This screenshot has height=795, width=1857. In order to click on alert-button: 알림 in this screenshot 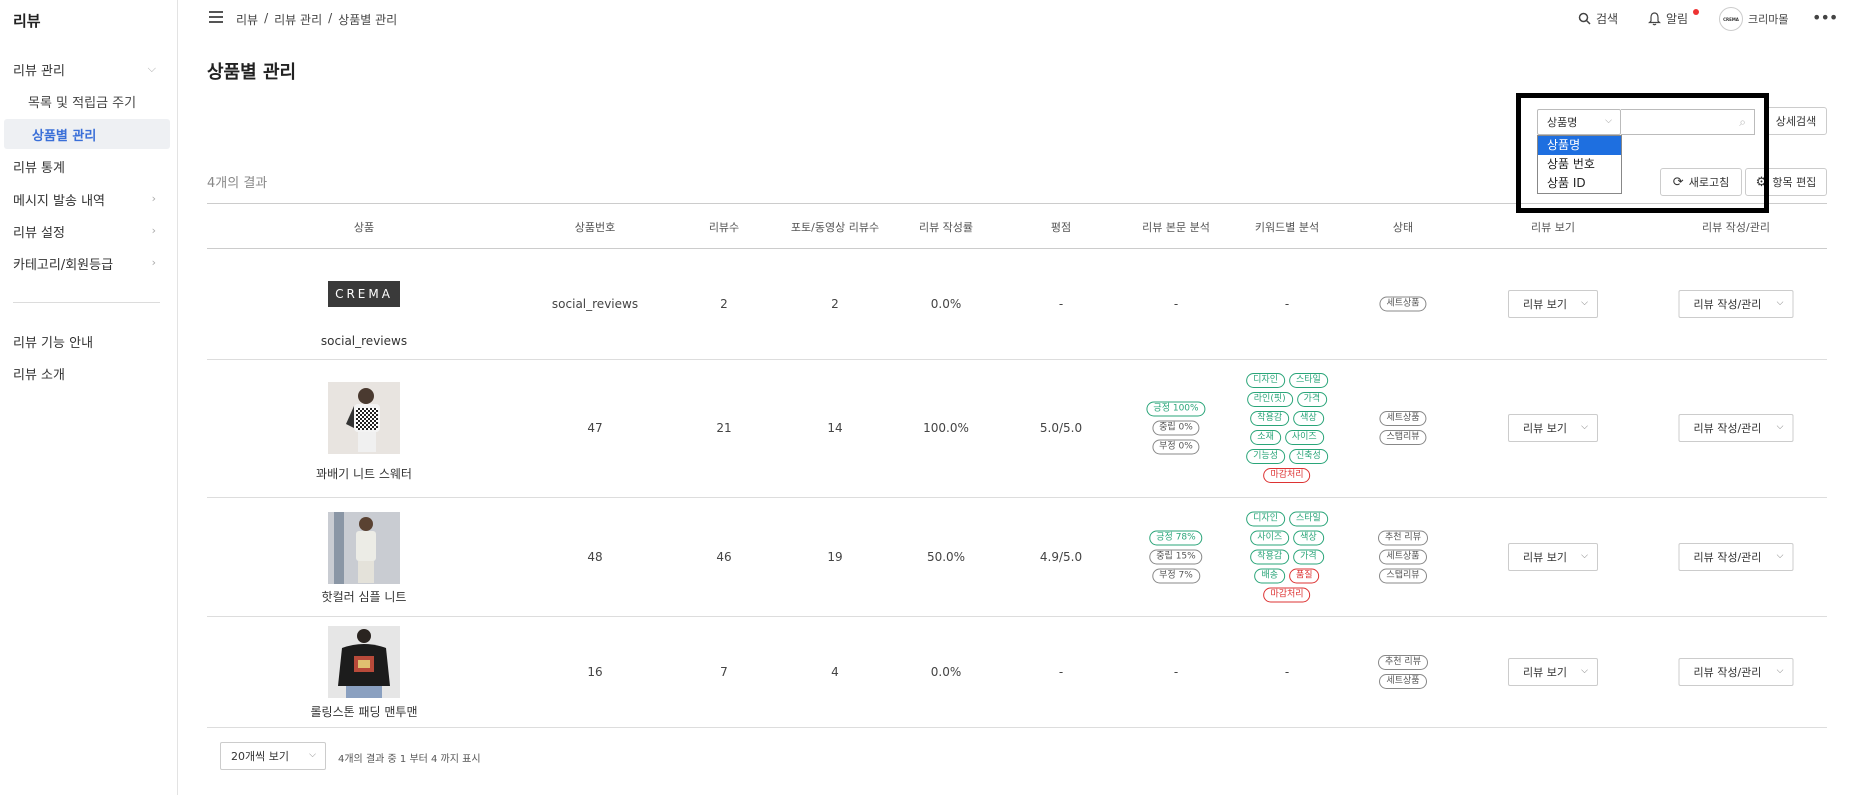, I will do `click(1668, 18)`.